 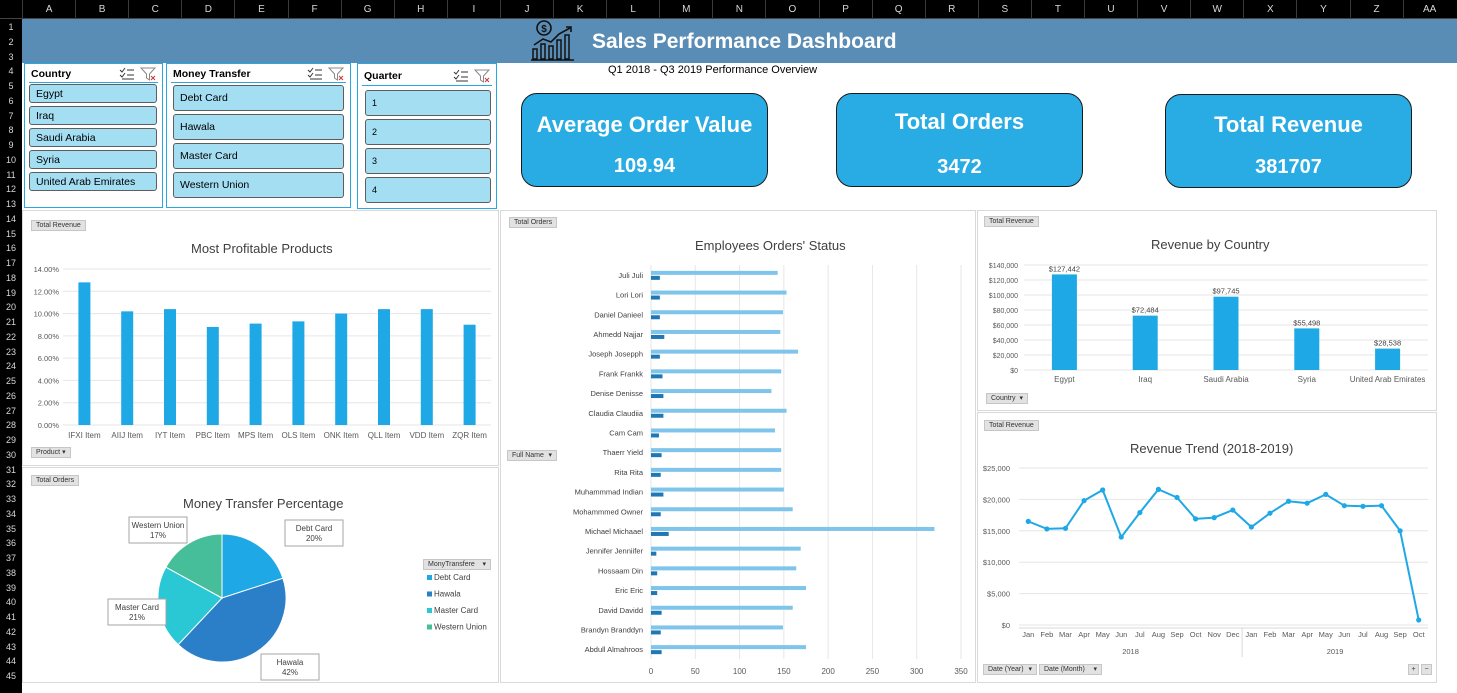 I want to click on column-header: Z, so click(x=1376, y=9).